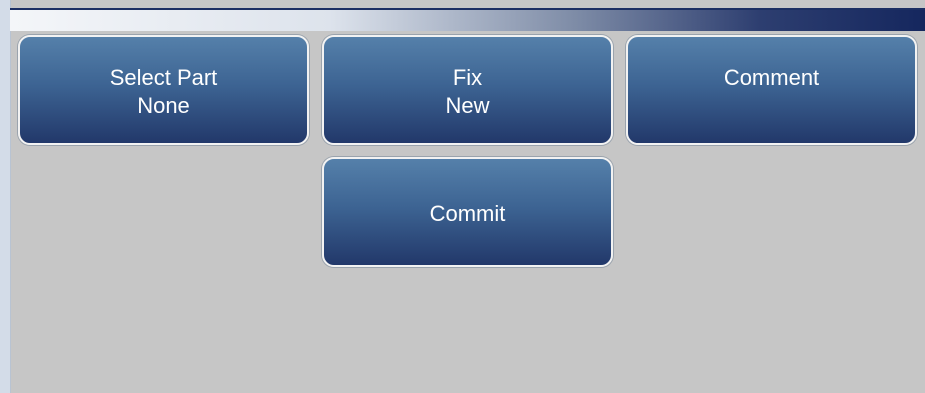 The image size is (925, 393). Describe the element at coordinates (163, 105) in the screenshot. I see `select-part-value: None` at that location.